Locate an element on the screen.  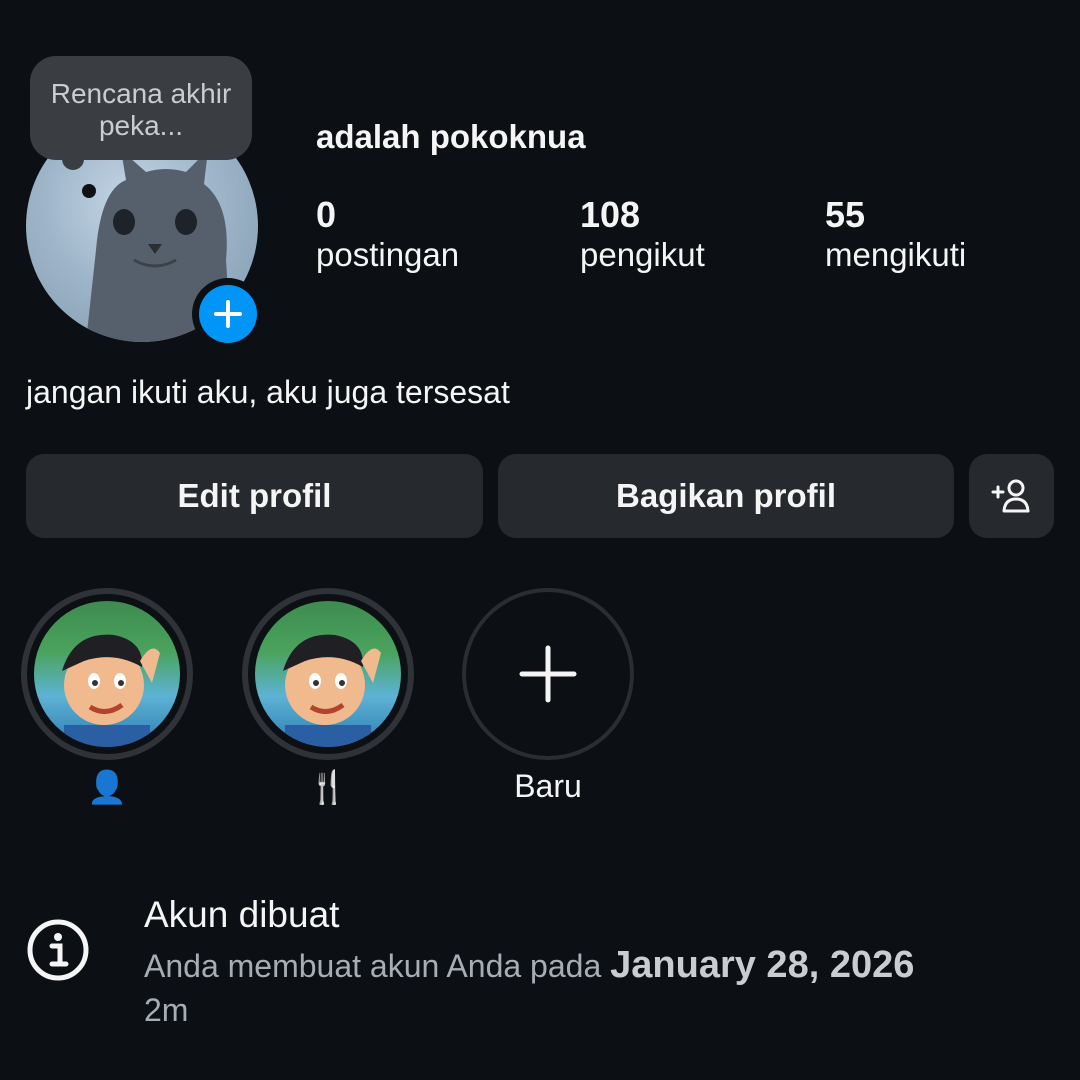
edit-profile-label: Edit profil is located at coordinates (254, 495).